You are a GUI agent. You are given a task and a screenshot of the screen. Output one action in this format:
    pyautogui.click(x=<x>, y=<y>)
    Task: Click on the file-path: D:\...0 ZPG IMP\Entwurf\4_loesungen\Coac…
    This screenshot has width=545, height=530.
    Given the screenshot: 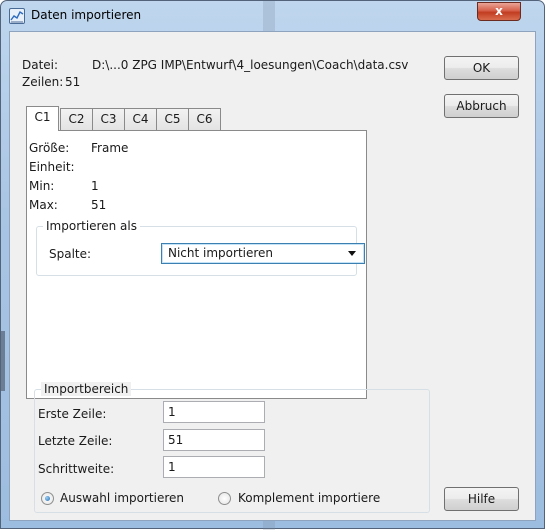 What is the action you would take?
    pyautogui.click(x=250, y=65)
    